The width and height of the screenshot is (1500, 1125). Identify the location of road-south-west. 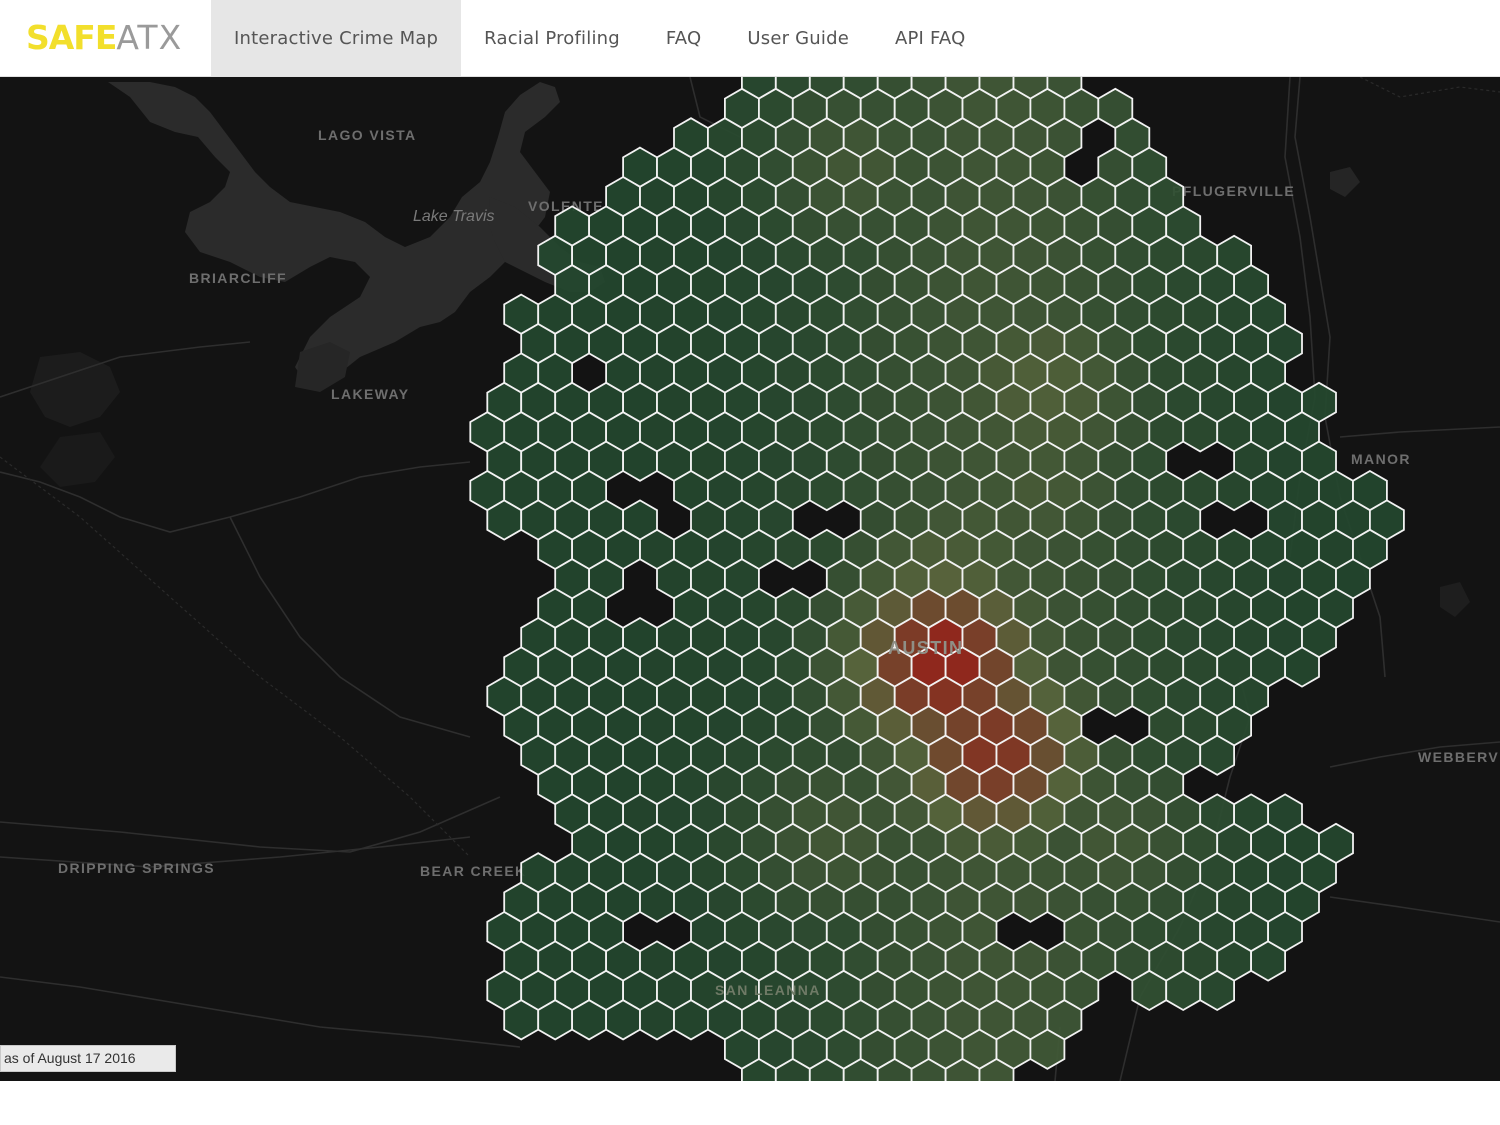
(260, 1012).